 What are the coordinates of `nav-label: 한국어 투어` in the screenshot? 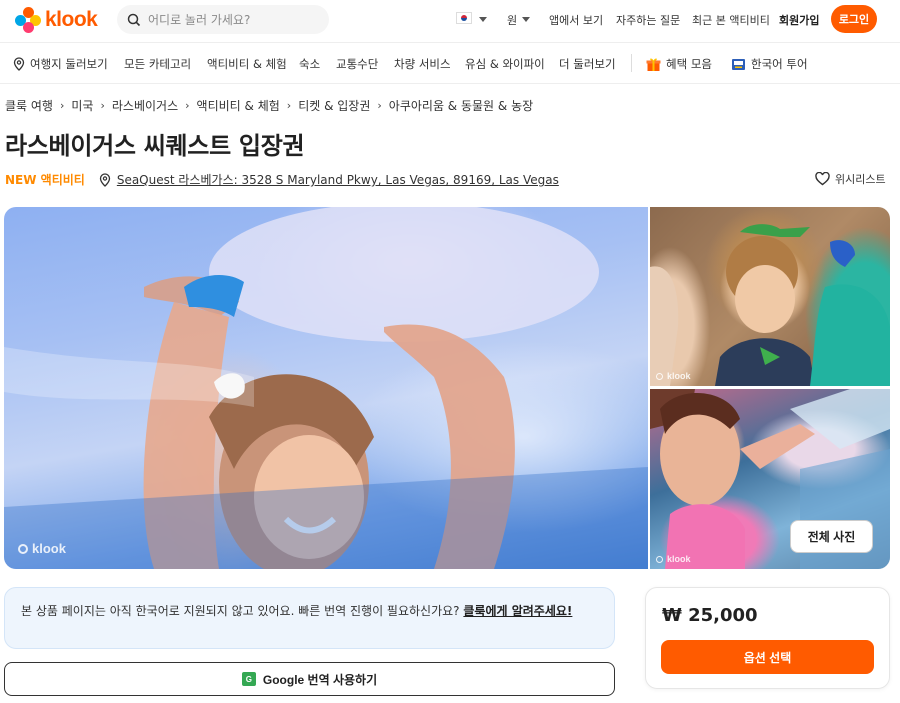 It's located at (779, 64).